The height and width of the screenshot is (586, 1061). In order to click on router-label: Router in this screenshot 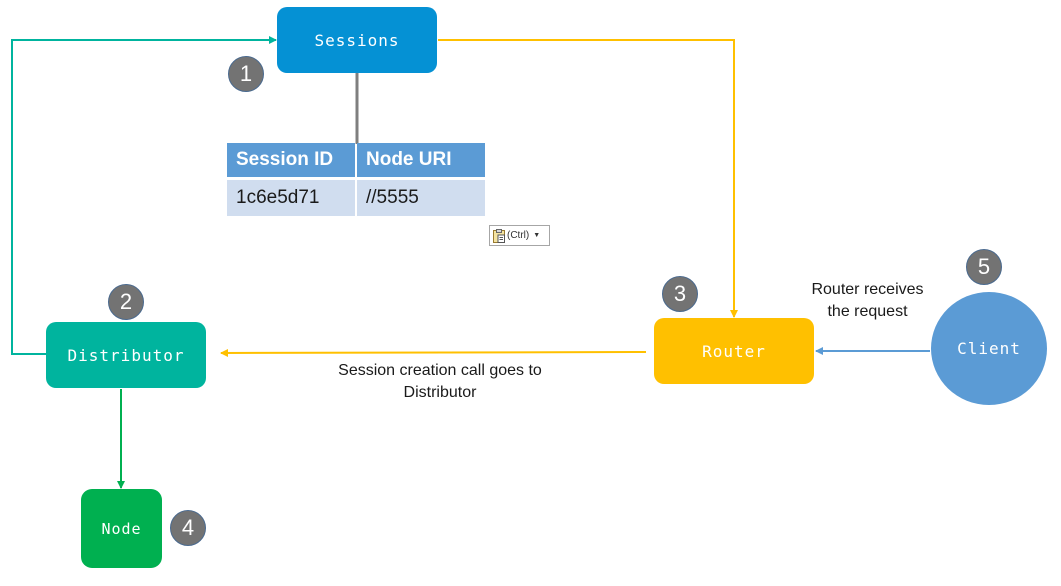, I will do `click(734, 351)`.